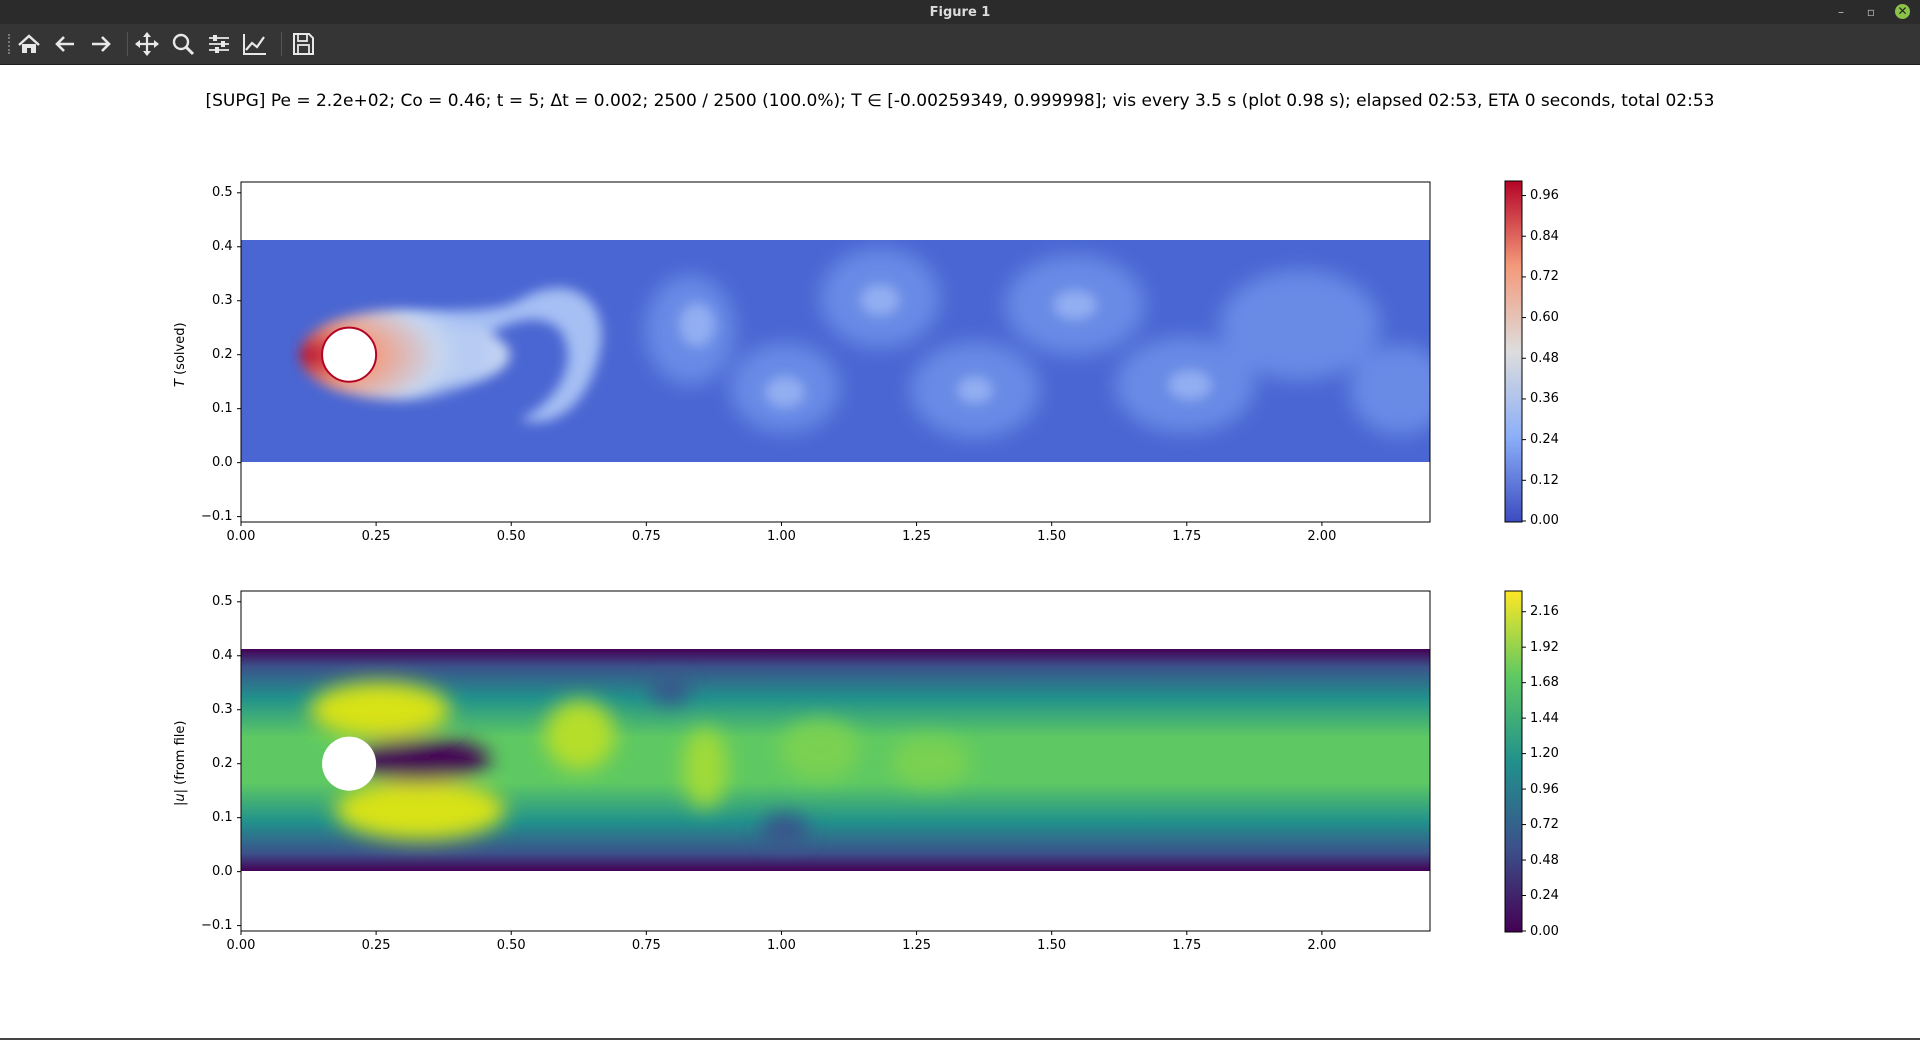 The width and height of the screenshot is (1920, 1040). Describe the element at coordinates (835, 760) in the screenshot. I see `velocity-field` at that location.